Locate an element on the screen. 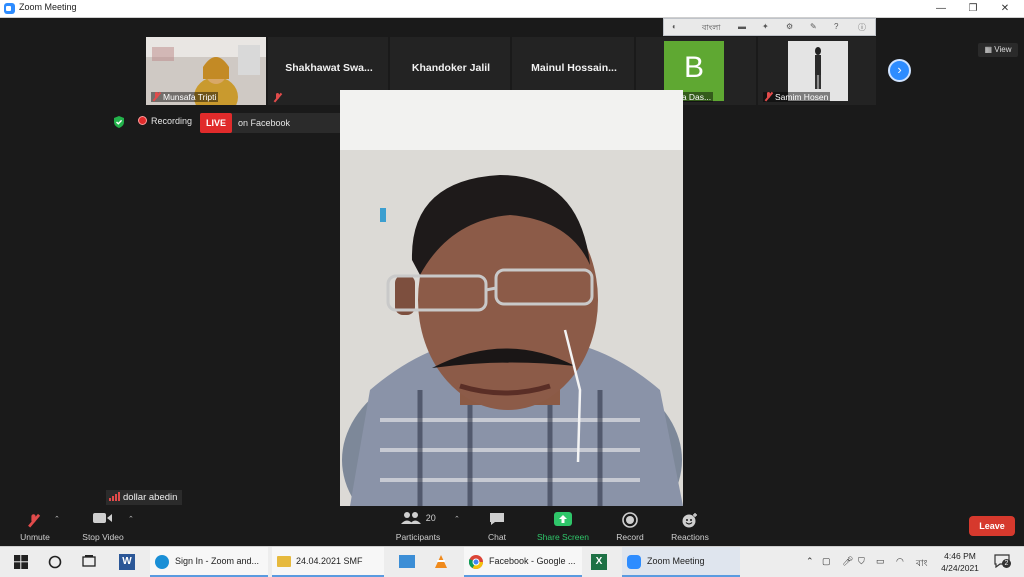 Image resolution: width=1024 pixels, height=577 pixels. photo-icon is located at coordinates (407, 561).